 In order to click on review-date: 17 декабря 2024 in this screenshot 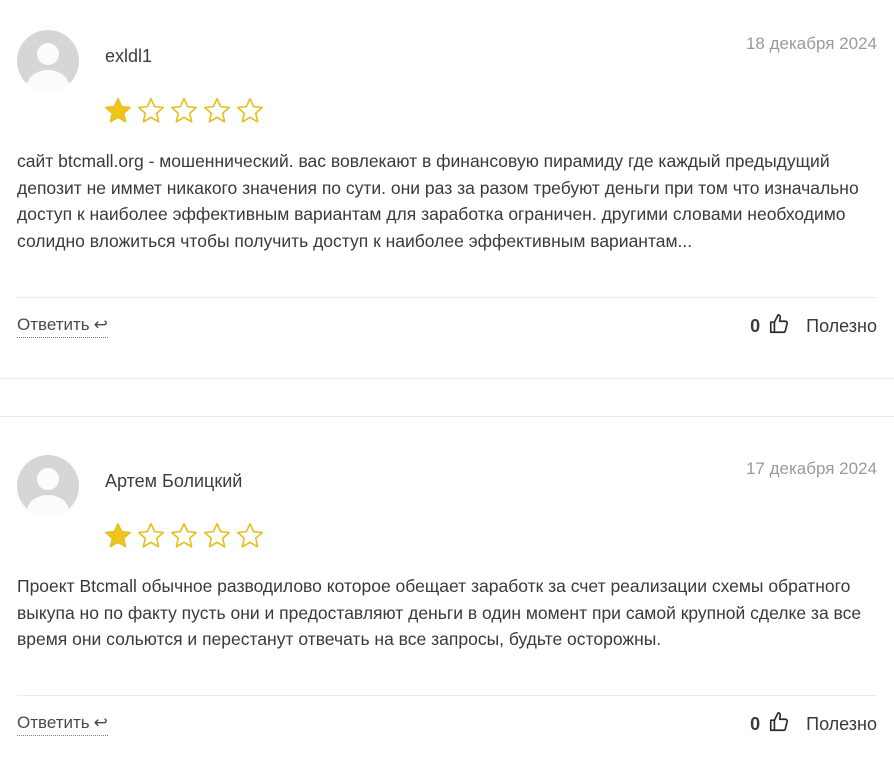, I will do `click(811, 468)`.